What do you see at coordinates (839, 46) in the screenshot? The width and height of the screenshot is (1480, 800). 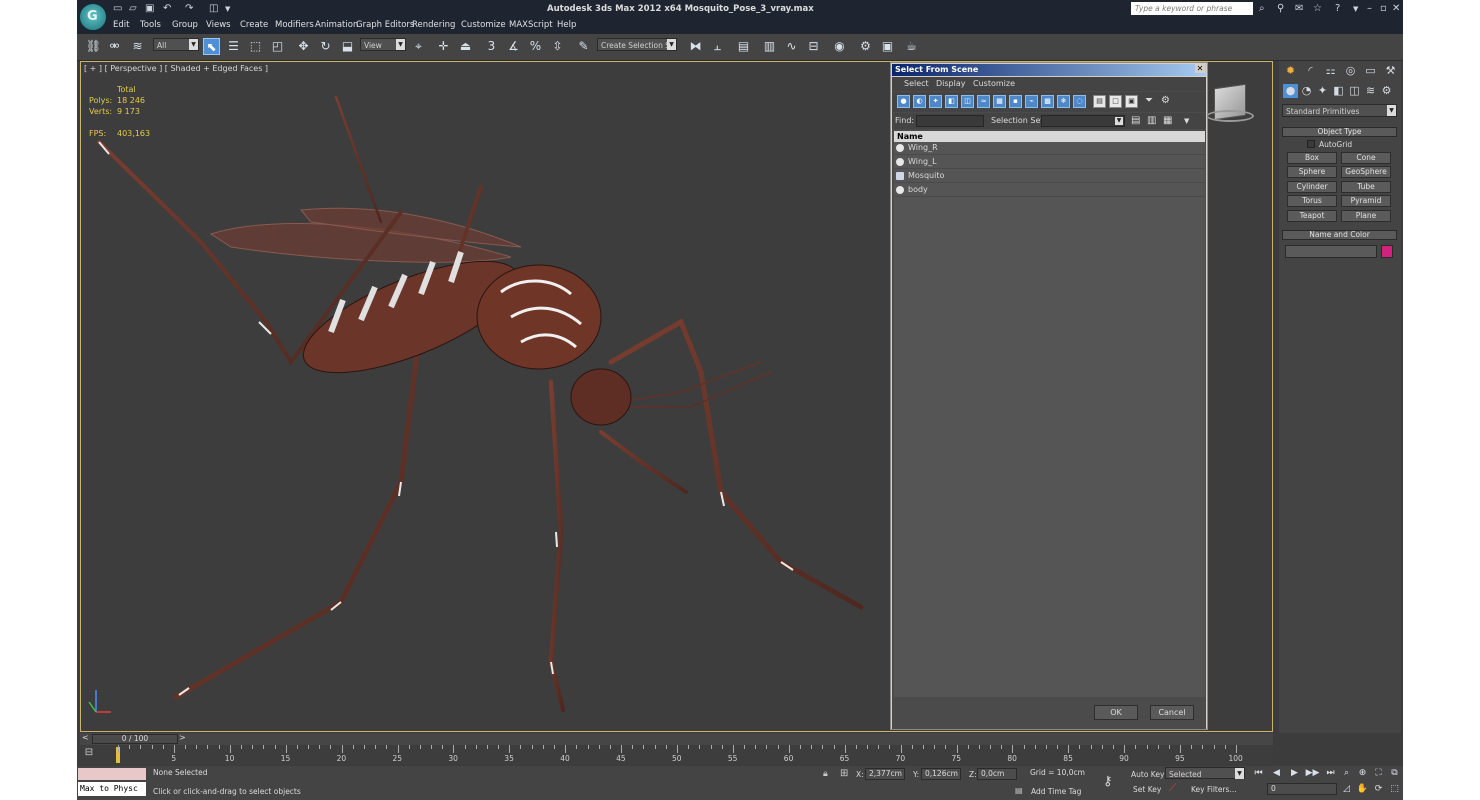 I see `material-editor-icon: ◉` at bounding box center [839, 46].